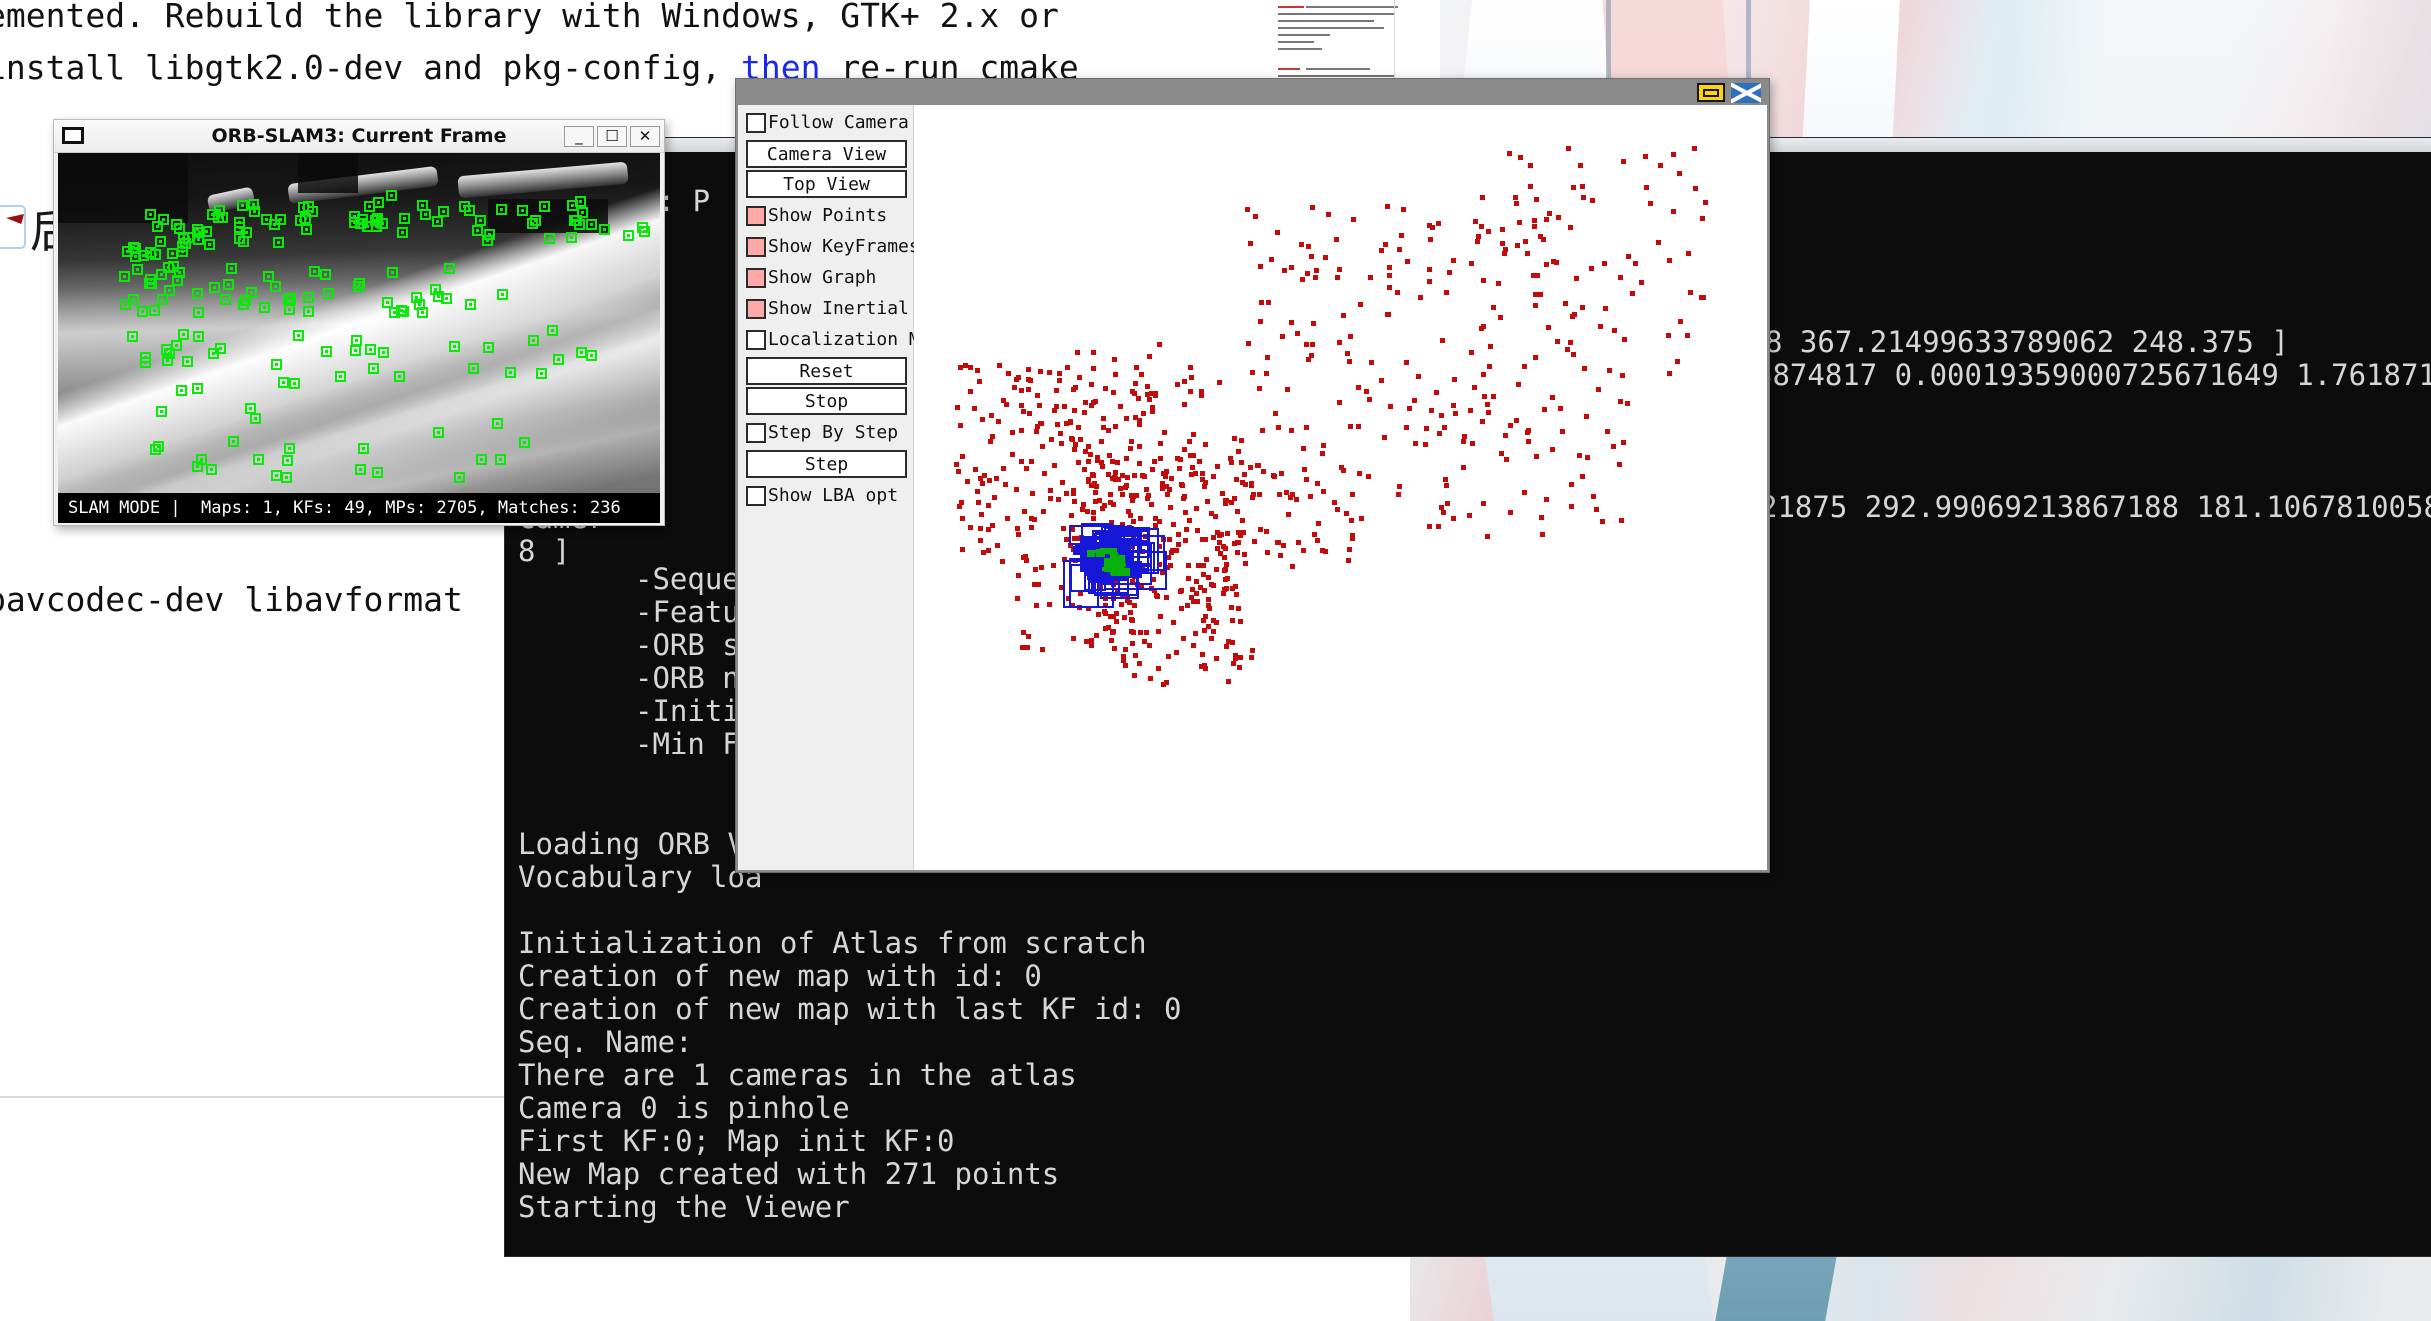  I want to click on minimize-button: _, so click(579, 136).